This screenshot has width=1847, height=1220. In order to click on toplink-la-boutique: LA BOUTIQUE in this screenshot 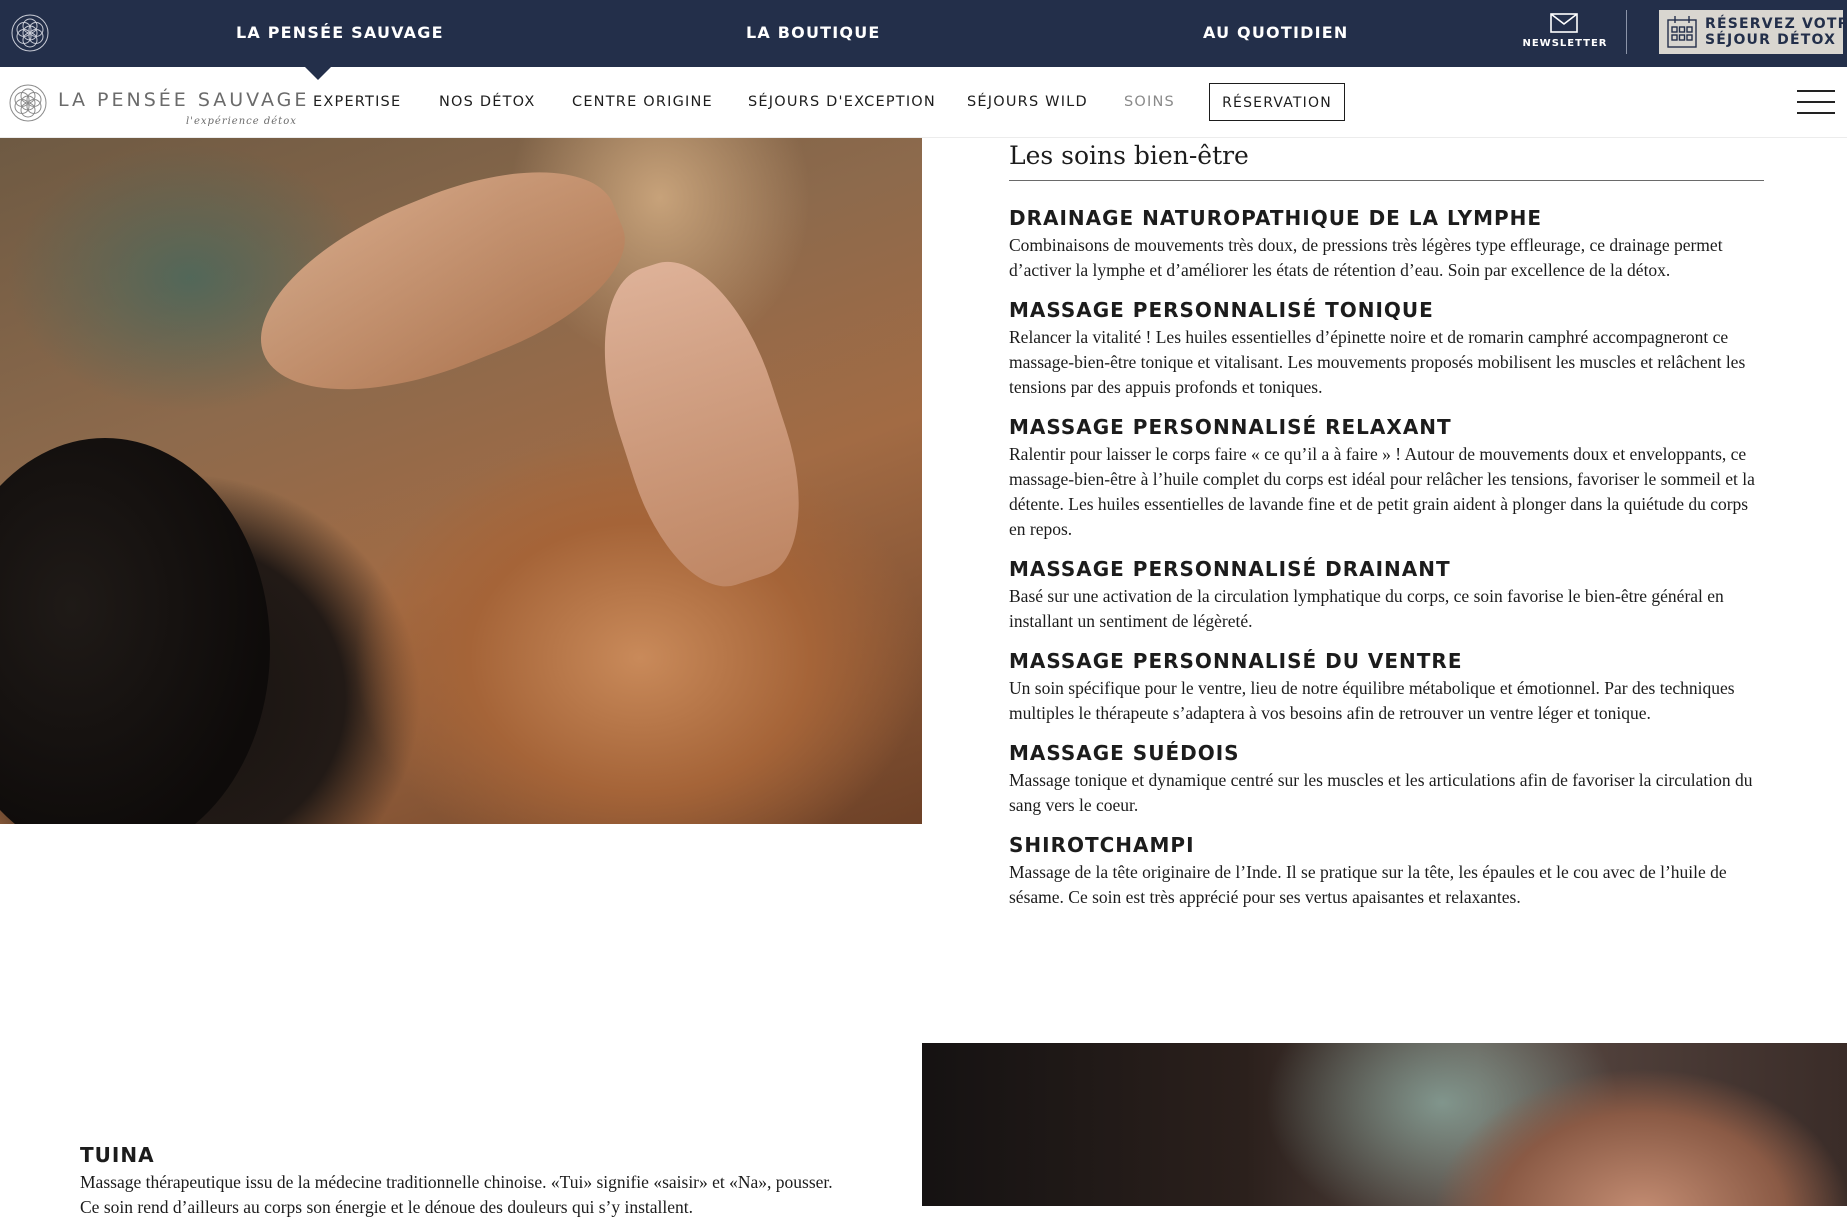, I will do `click(813, 33)`.